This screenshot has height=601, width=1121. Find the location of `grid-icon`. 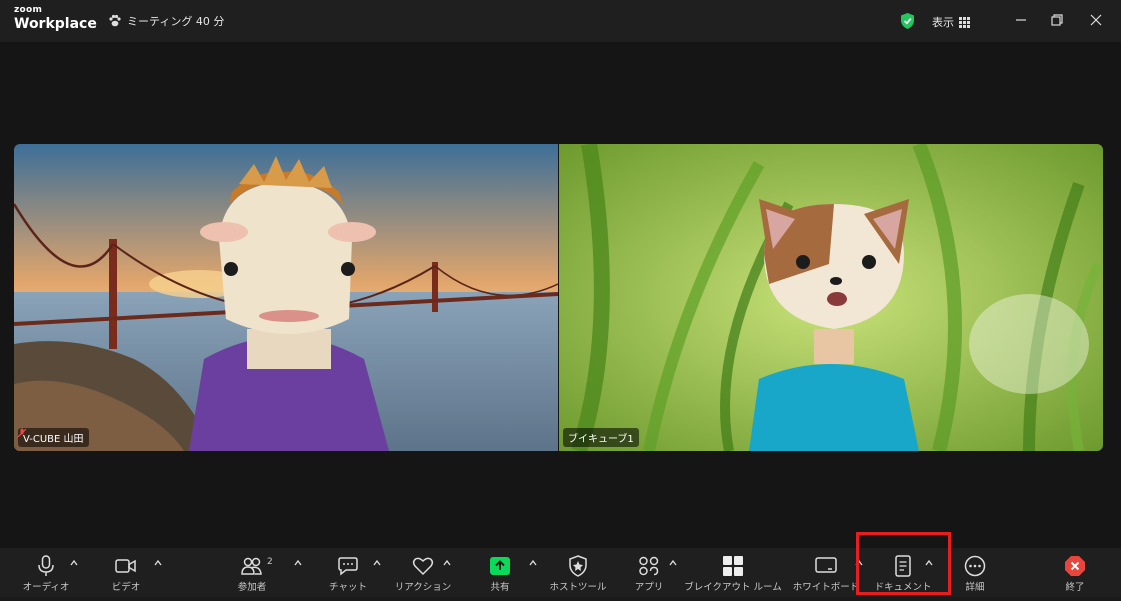

grid-icon is located at coordinates (964, 22).